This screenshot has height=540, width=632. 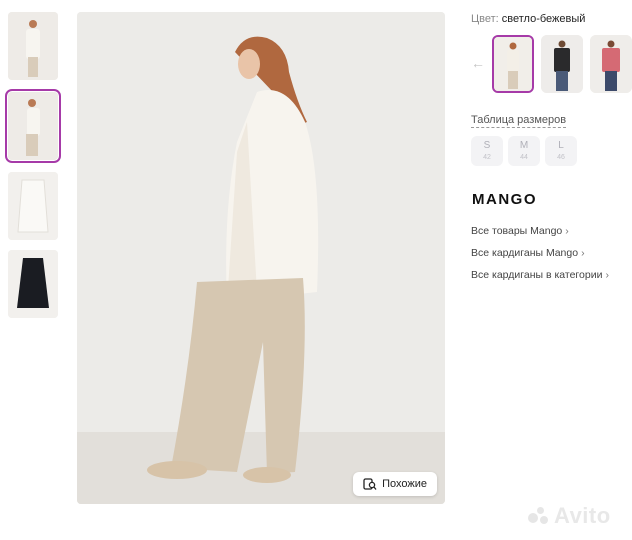 What do you see at coordinates (478, 63) in the screenshot?
I see `swatch-prev-arrow-icon: ←` at bounding box center [478, 63].